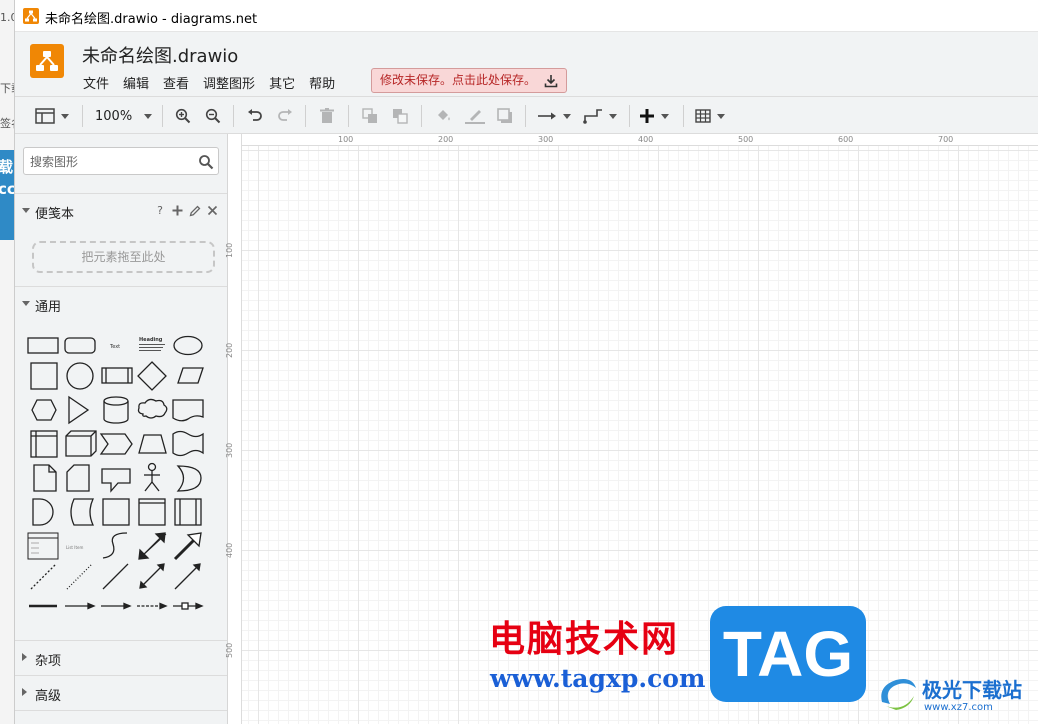 This screenshot has height=724, width=1038. Describe the element at coordinates (44, 376) in the screenshot. I see `shape-square` at that location.